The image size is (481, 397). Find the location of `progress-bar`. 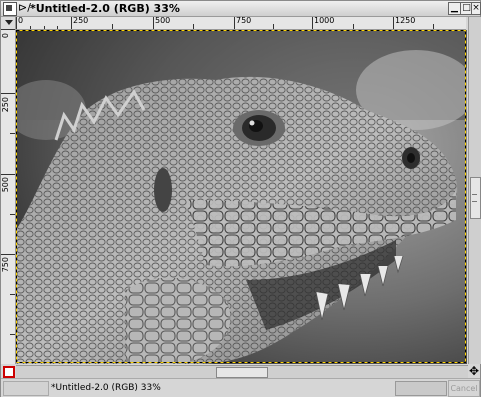

progress-bar is located at coordinates (421, 388).